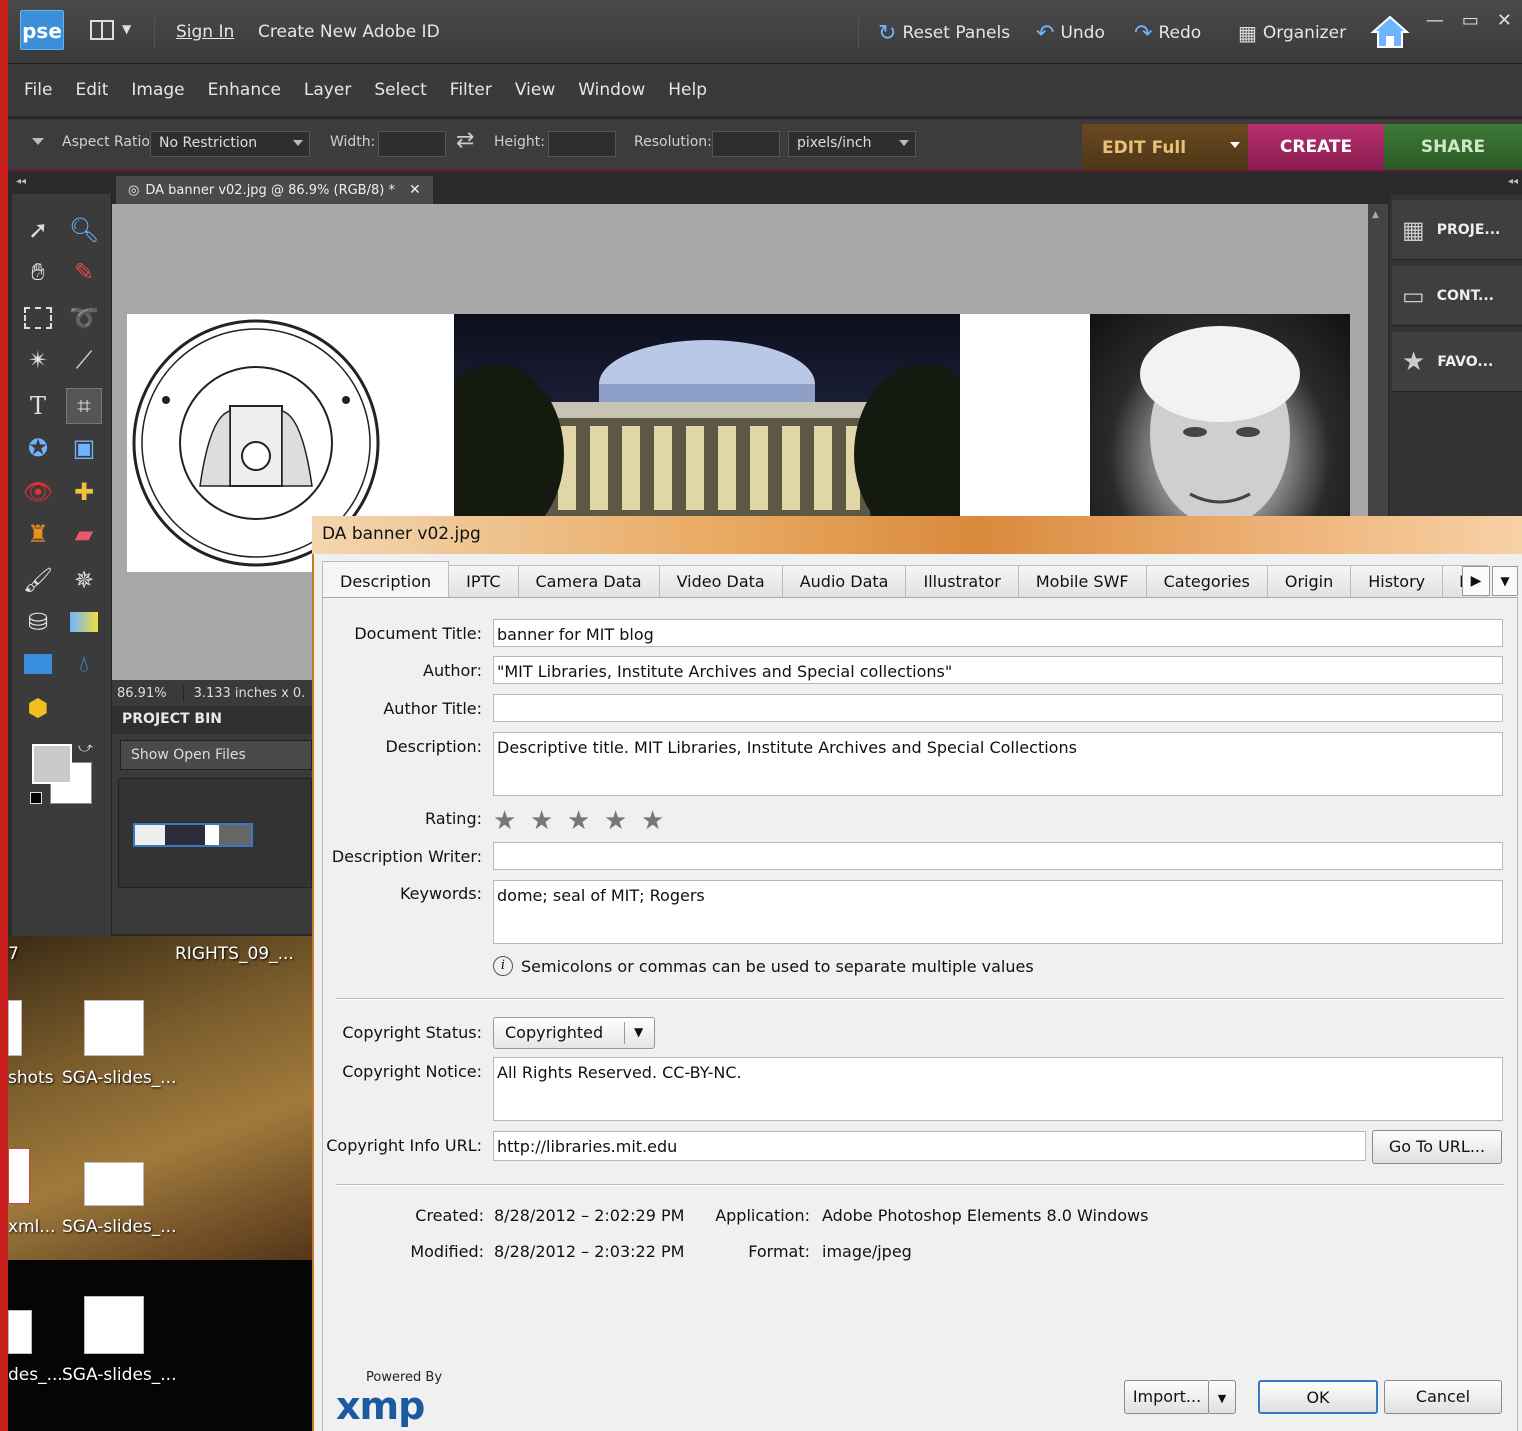 The width and height of the screenshot is (1522, 1431). I want to click on rating-star-2: ★, so click(541, 821).